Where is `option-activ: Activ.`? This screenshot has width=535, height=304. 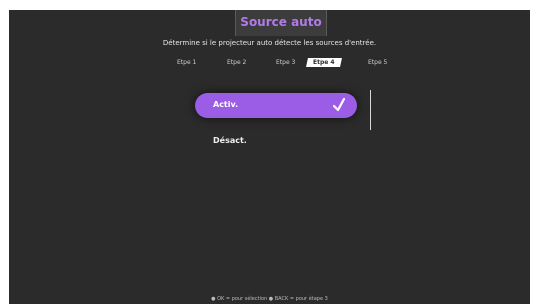 option-activ: Activ. is located at coordinates (276, 105).